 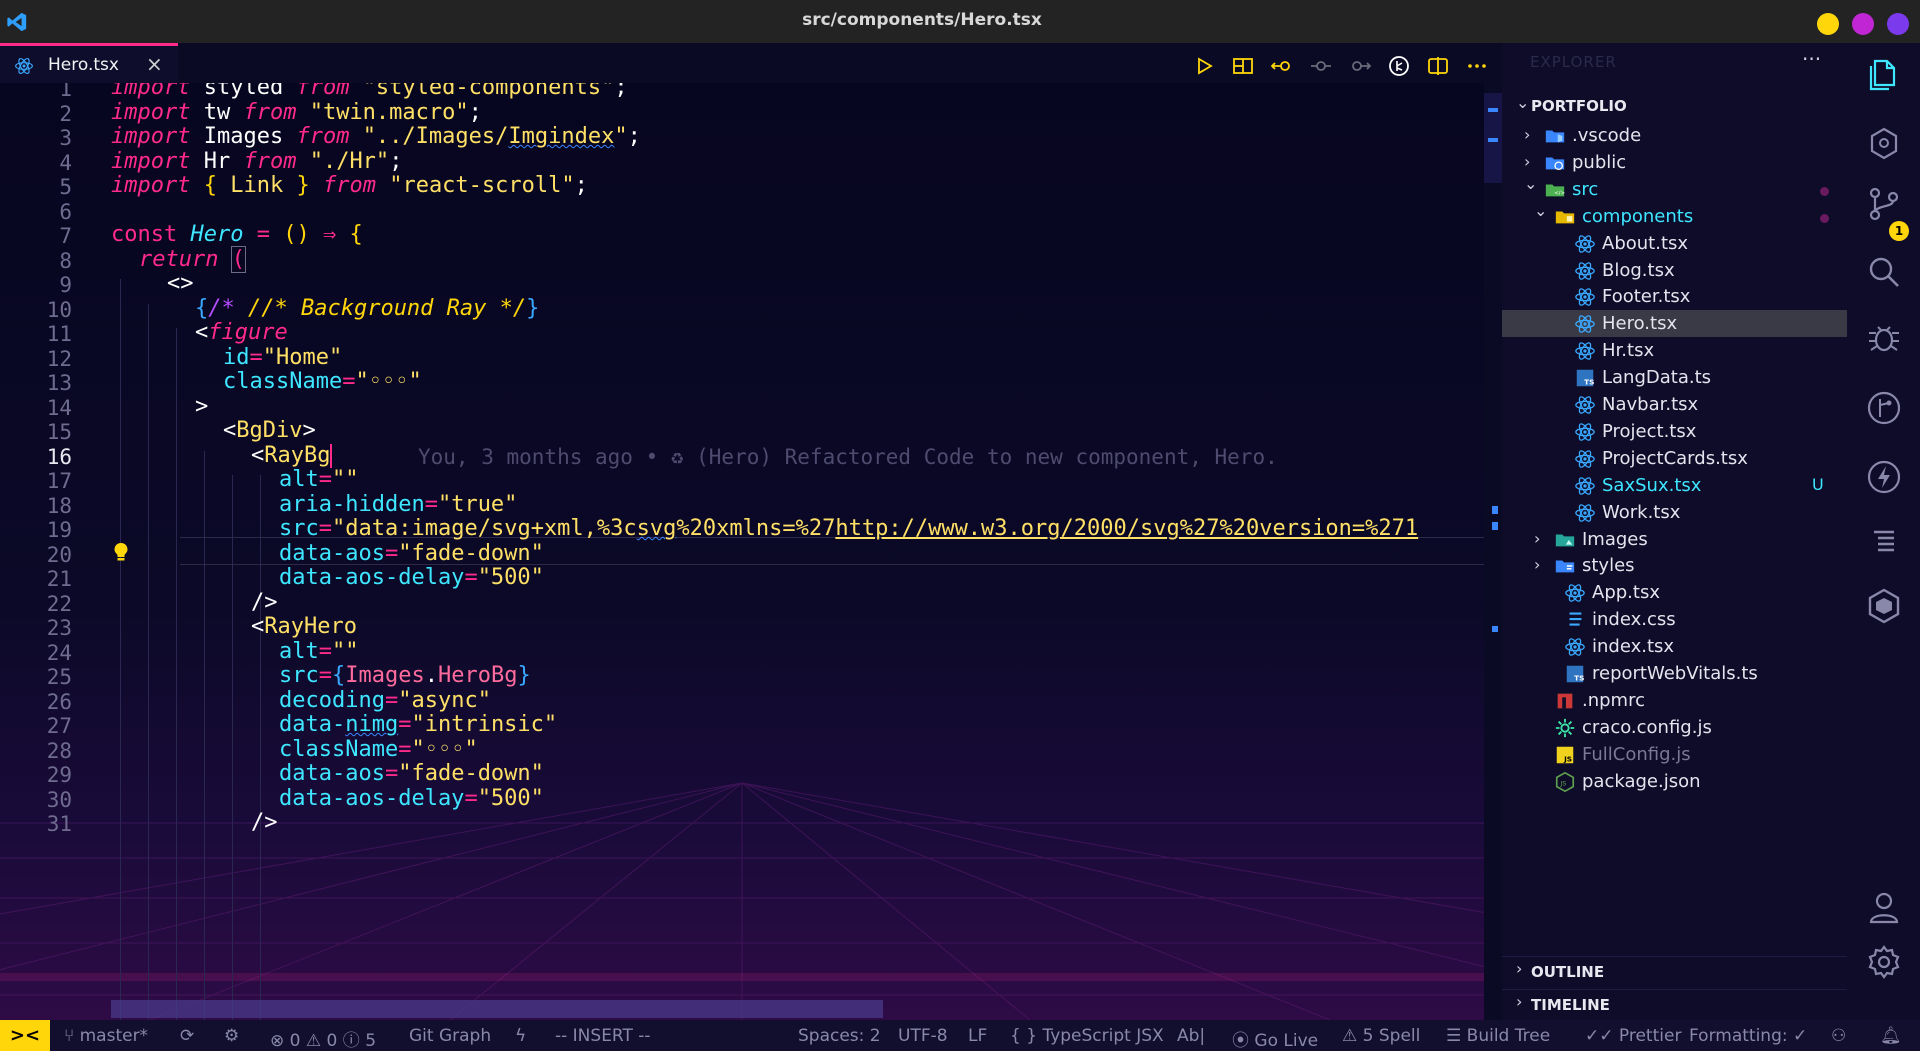 What do you see at coordinates (1399, 66) in the screenshot?
I see `timeline-icon` at bounding box center [1399, 66].